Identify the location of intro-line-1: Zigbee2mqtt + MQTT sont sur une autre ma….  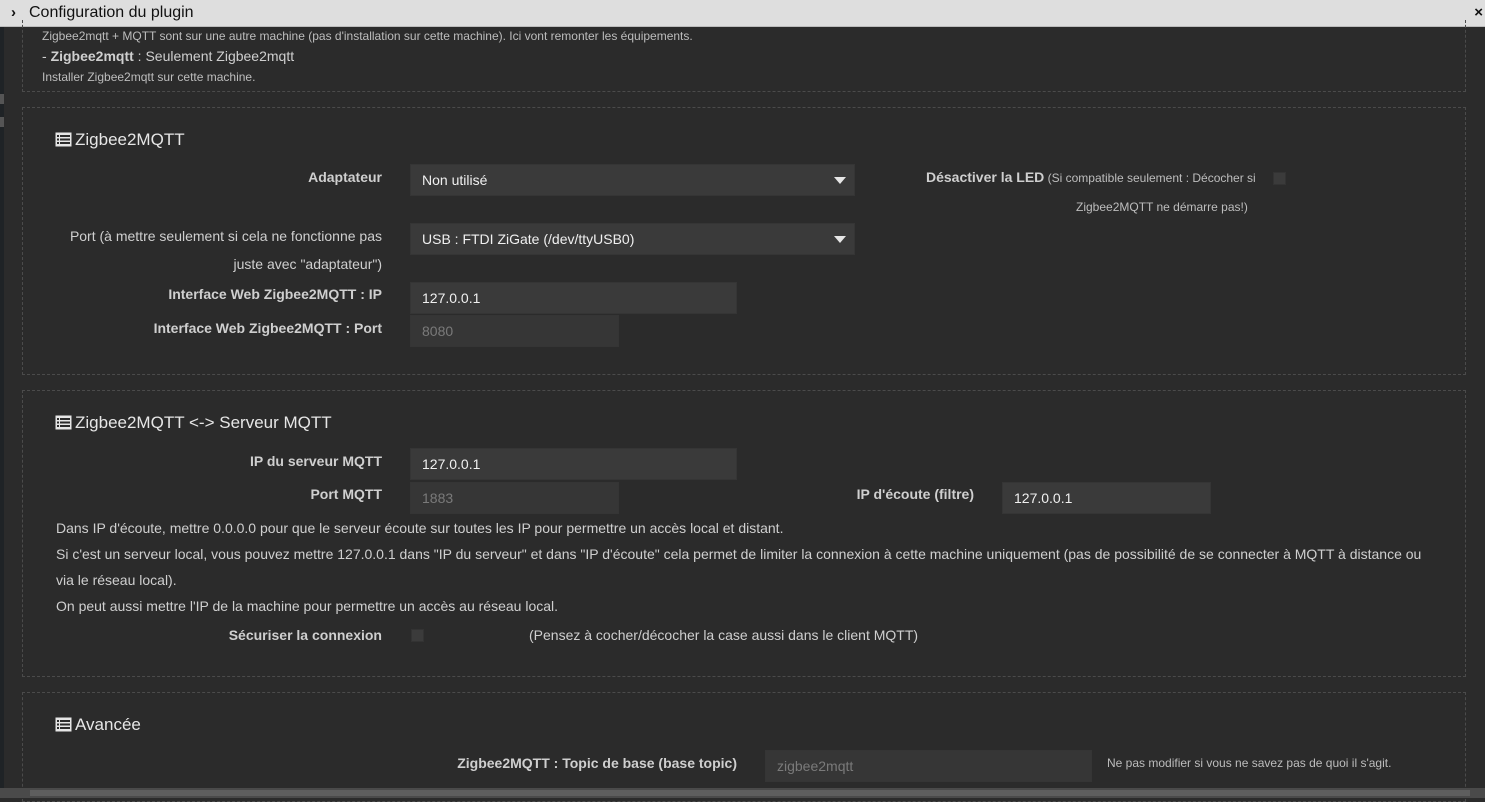
(367, 36).